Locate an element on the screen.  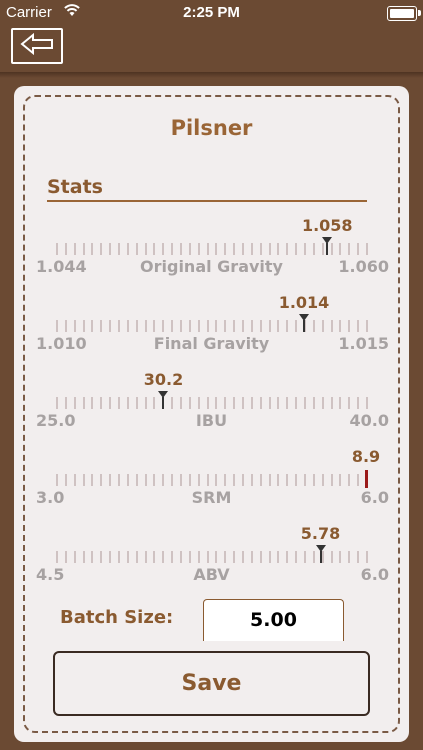
slider-value-label: 1.014 is located at coordinates (304, 302).